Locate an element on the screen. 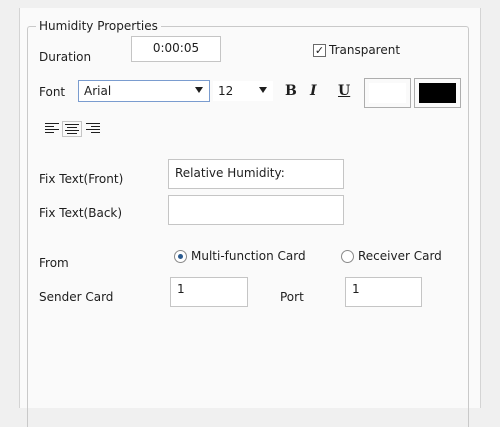 The height and width of the screenshot is (427, 500). duration-label: Duration is located at coordinates (65, 57).